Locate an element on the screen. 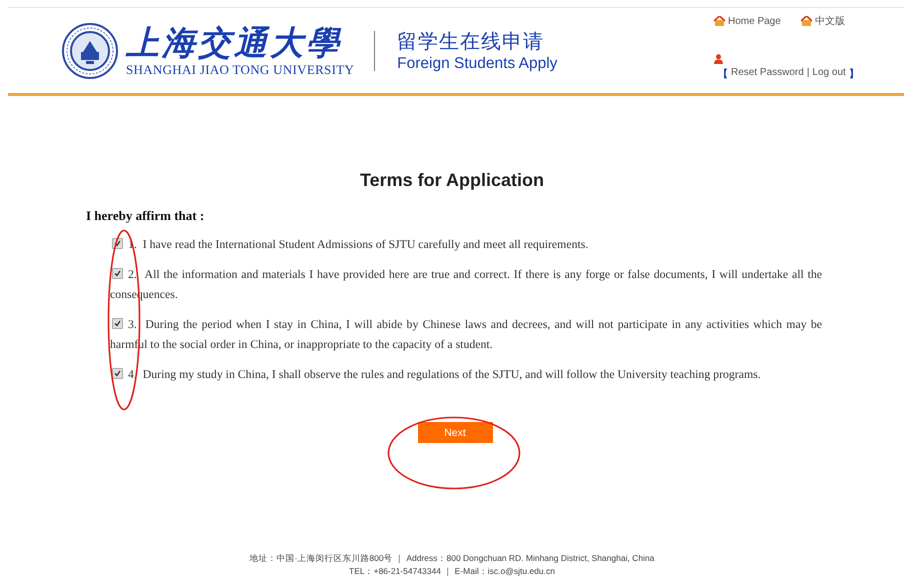  bracket-mark: 】 is located at coordinates (853, 74).